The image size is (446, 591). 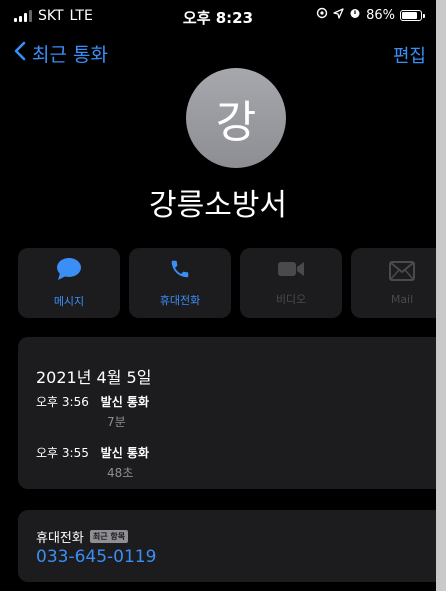 I want to click on call-duration: 7분, so click(x=116, y=422).